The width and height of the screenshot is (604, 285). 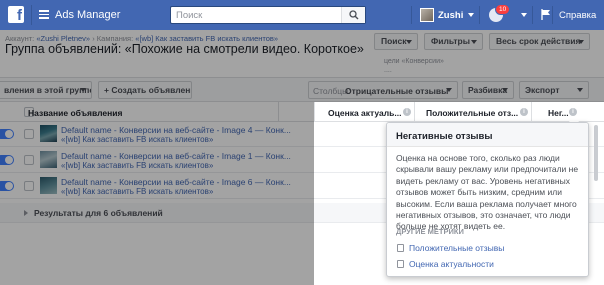 I want to click on scrollbar, so click(x=596, y=153).